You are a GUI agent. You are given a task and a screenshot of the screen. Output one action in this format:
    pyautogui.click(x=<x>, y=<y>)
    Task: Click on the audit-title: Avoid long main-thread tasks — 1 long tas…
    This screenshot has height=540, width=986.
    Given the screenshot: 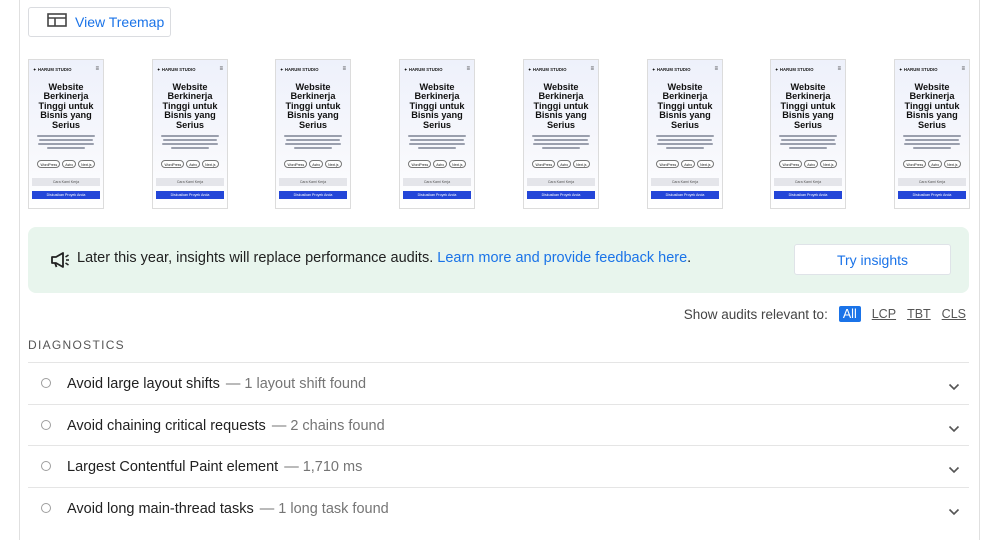 What is the action you would take?
    pyautogui.click(x=228, y=509)
    